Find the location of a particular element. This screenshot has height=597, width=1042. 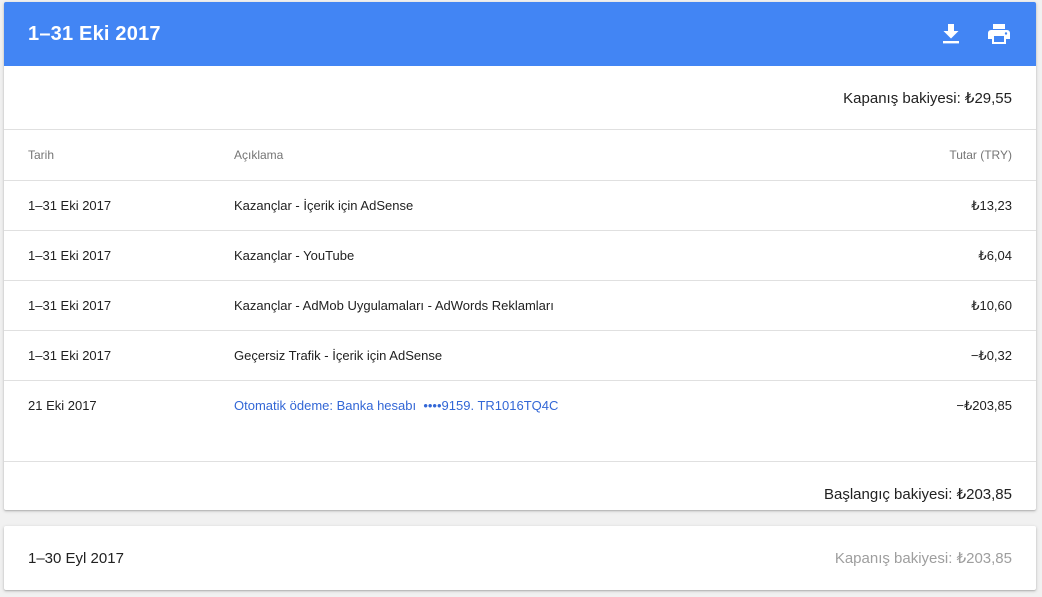

previous-statement-title: 1–30 Eyl 2017 is located at coordinates (76, 558).